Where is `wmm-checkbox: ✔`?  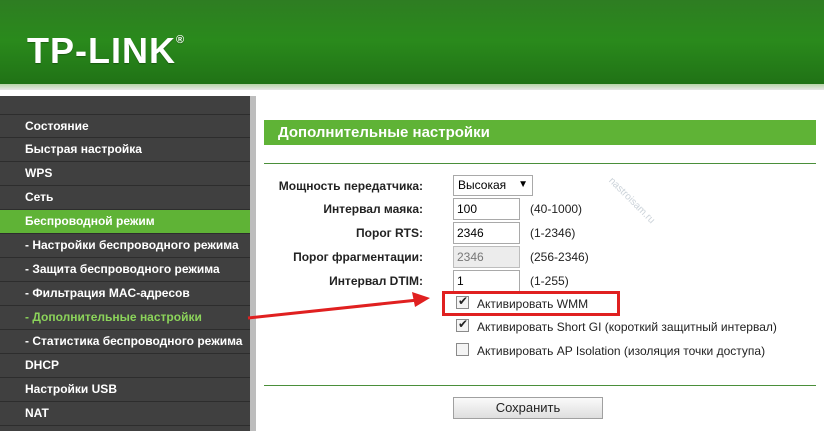 wmm-checkbox: ✔ is located at coordinates (462, 302).